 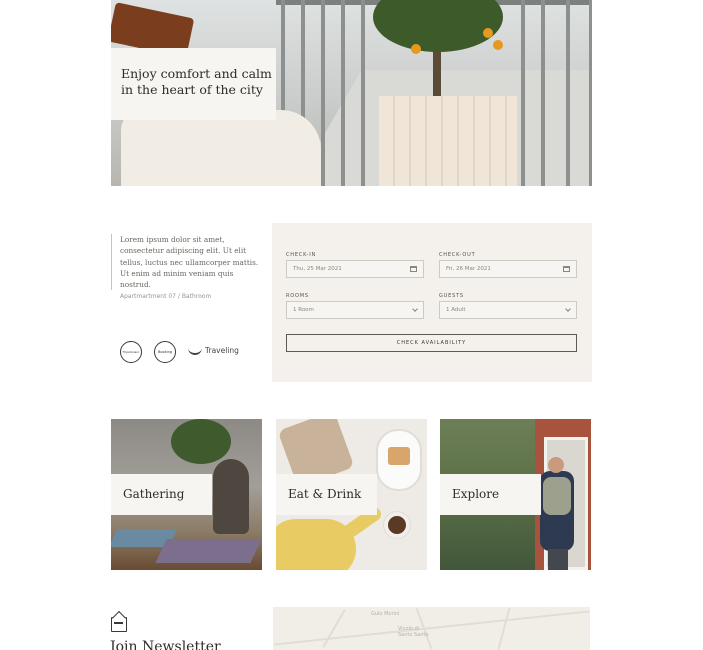 What do you see at coordinates (448, 141) in the screenshot?
I see `wooden-planter` at bounding box center [448, 141].